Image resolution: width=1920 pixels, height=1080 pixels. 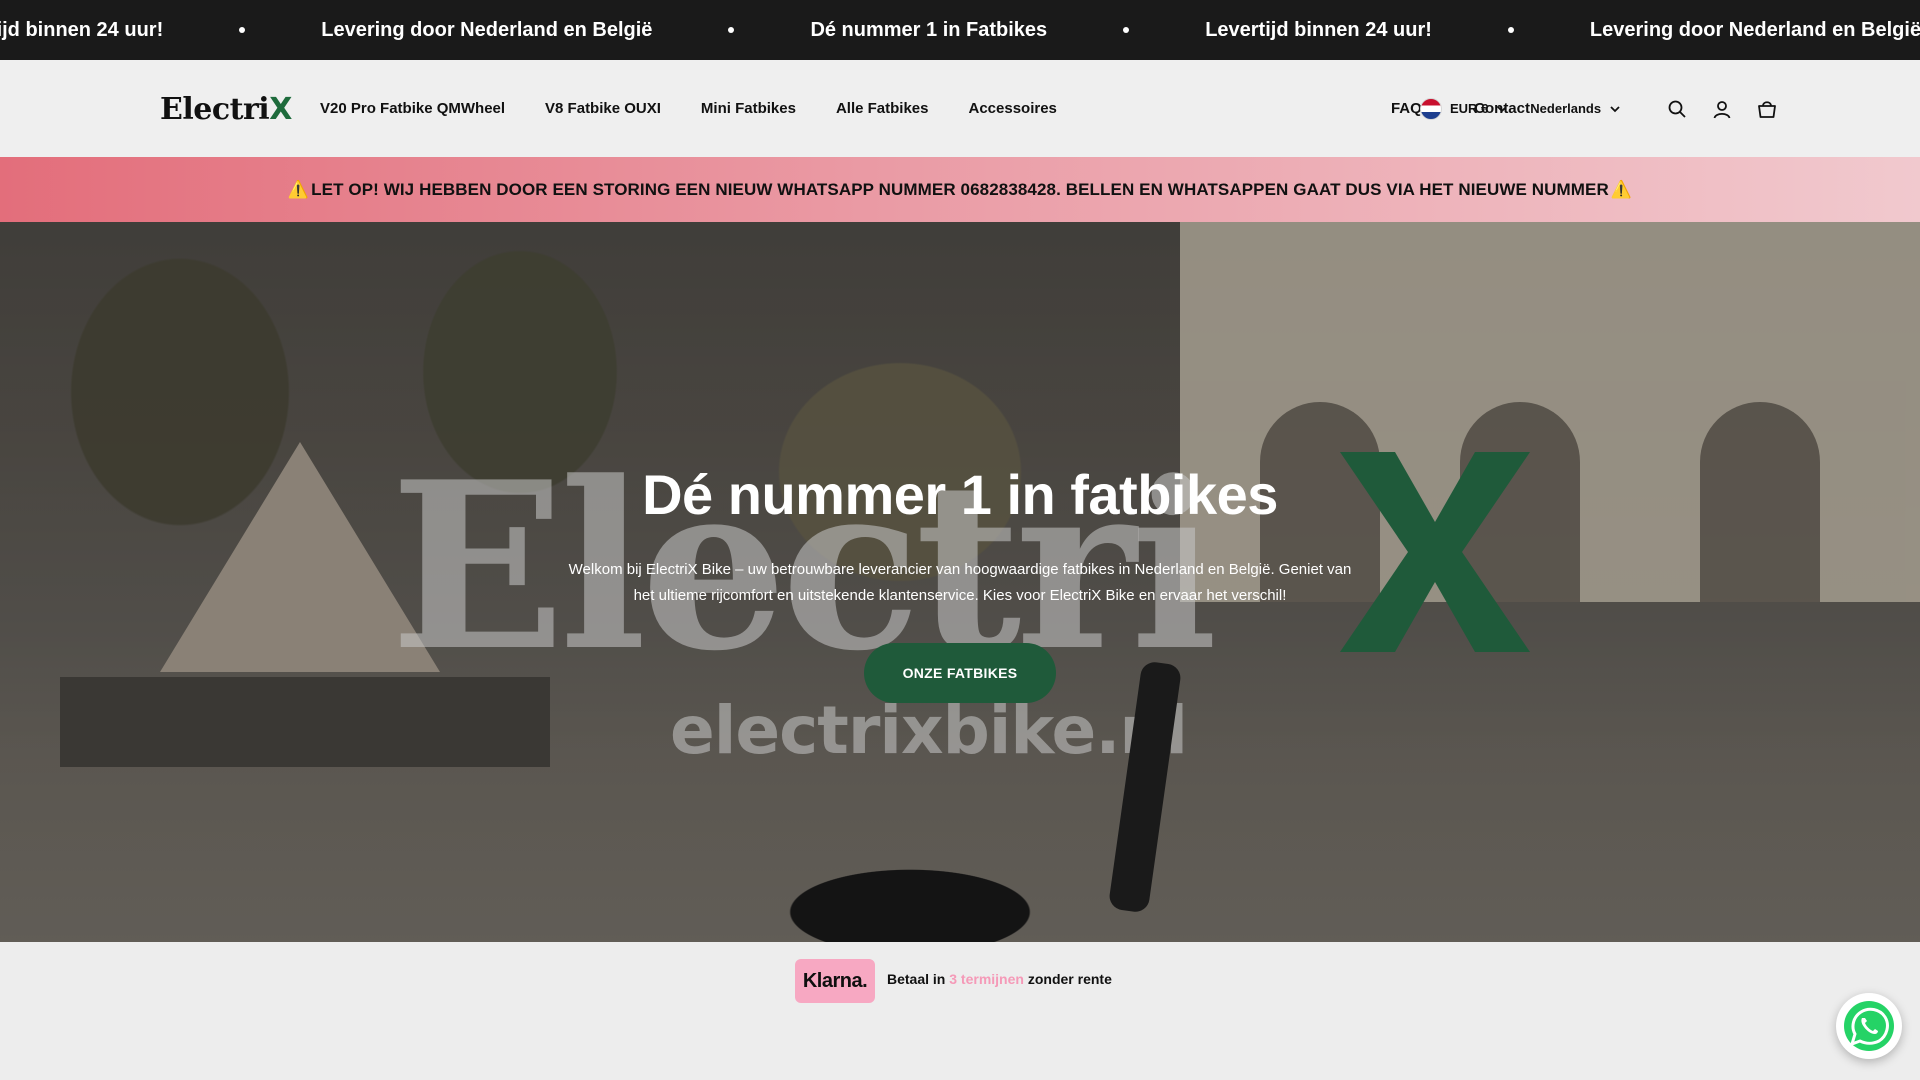 What do you see at coordinates (986, 979) in the screenshot?
I see `klarna-termijnen-link: 3 termijnen` at bounding box center [986, 979].